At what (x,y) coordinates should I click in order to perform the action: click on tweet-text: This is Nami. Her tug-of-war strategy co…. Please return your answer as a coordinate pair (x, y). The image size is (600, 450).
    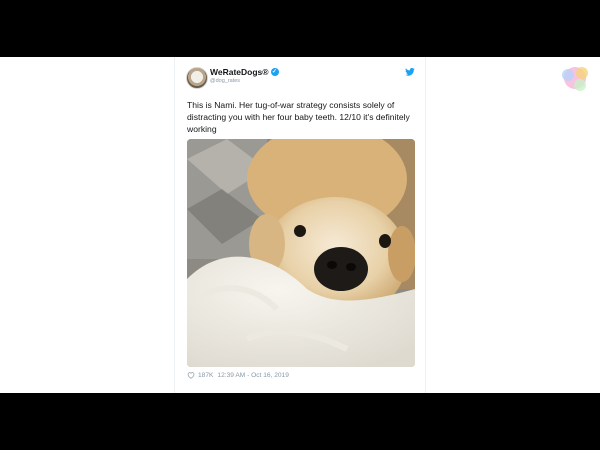
    Looking at the image, I should click on (298, 117).